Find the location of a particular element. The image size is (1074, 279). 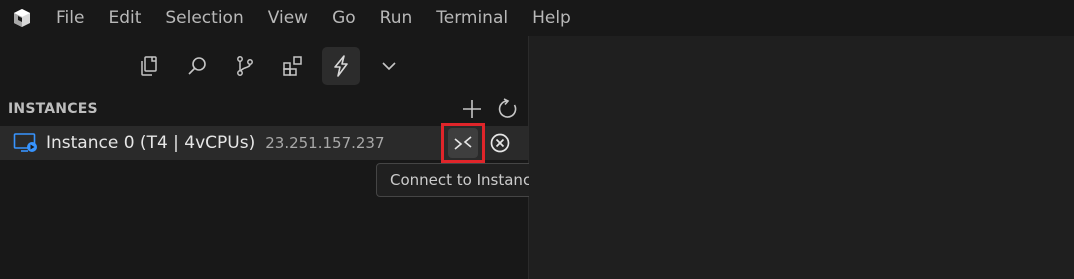

menu-edit: Edit is located at coordinates (124, 18).